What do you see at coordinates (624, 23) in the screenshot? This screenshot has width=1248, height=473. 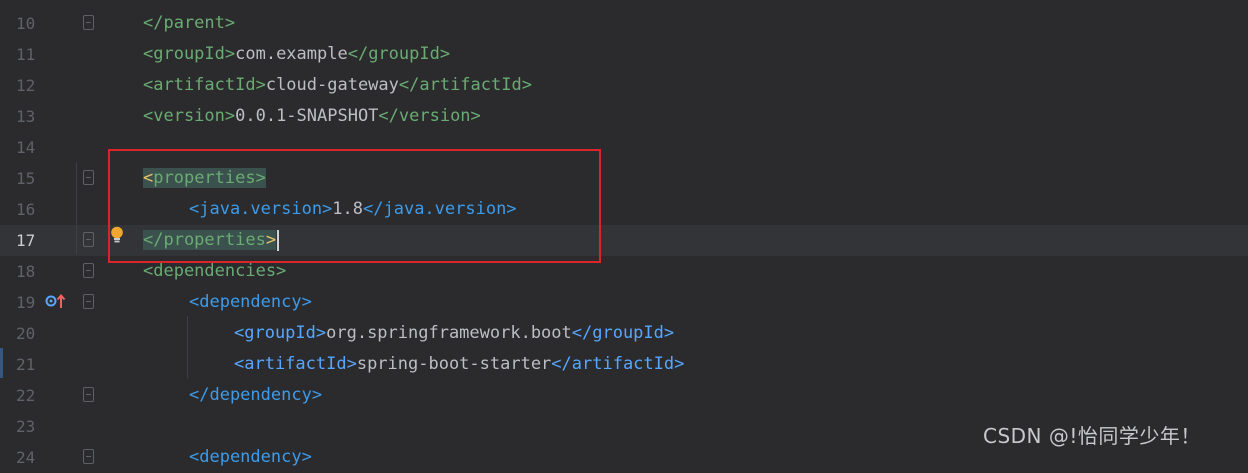 I see `code-line: 10 </parent>` at bounding box center [624, 23].